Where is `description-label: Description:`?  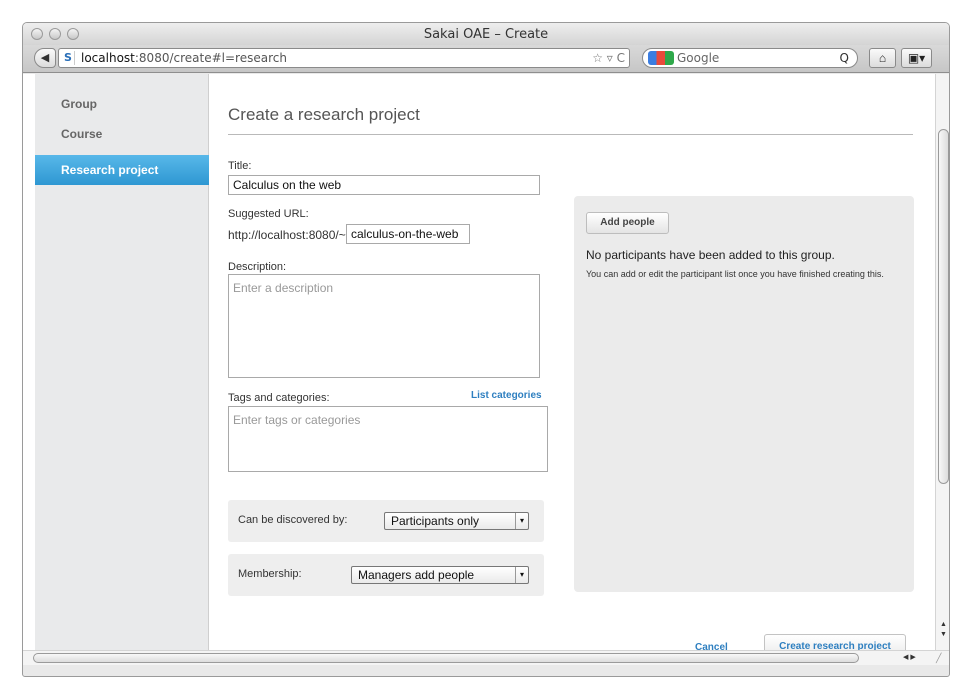
description-label: Description: is located at coordinates (257, 267).